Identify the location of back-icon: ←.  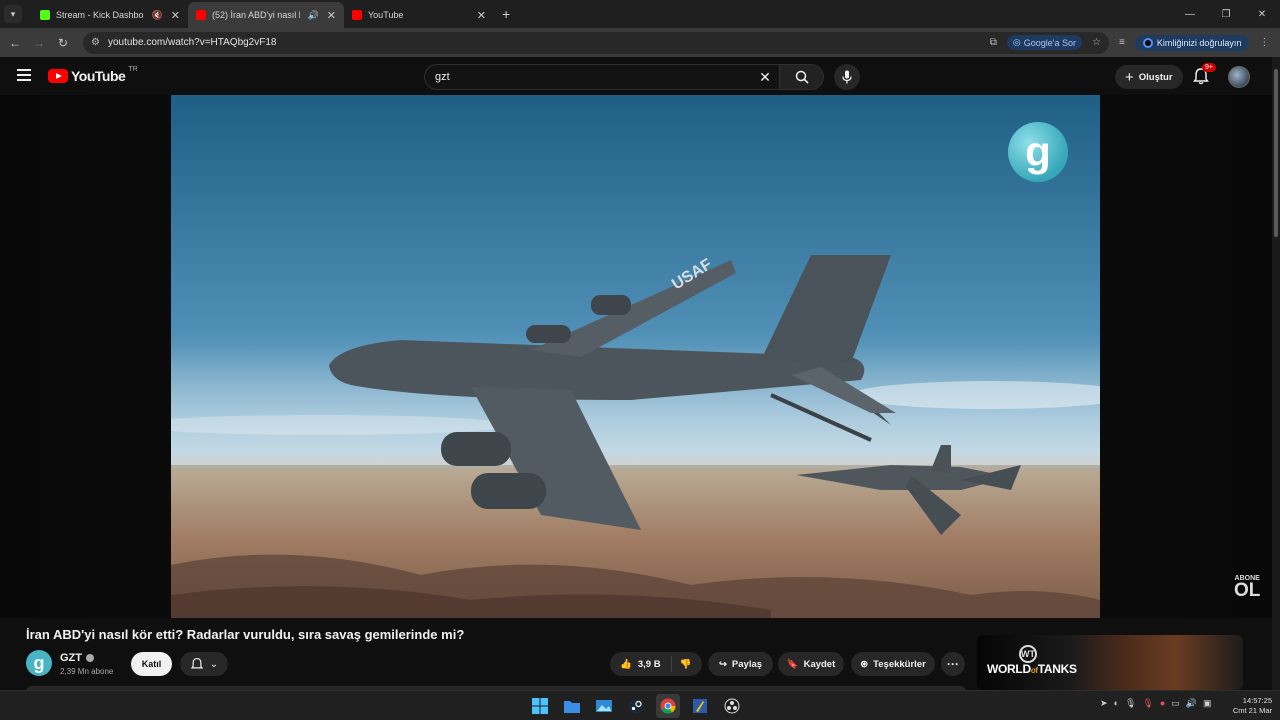
(15, 43).